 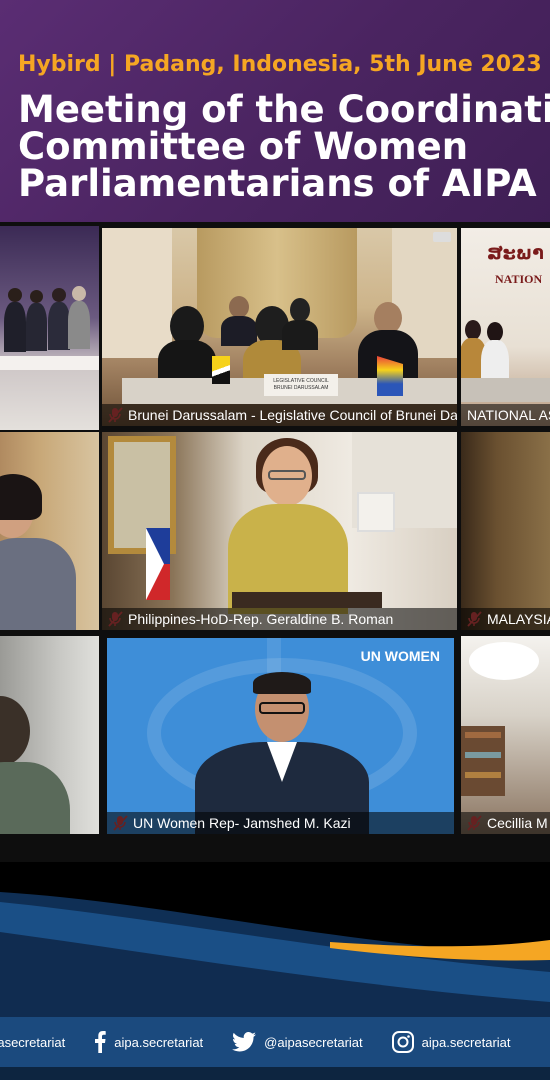 I want to click on social-handle: @aipasecretariat, so click(x=313, y=1042).